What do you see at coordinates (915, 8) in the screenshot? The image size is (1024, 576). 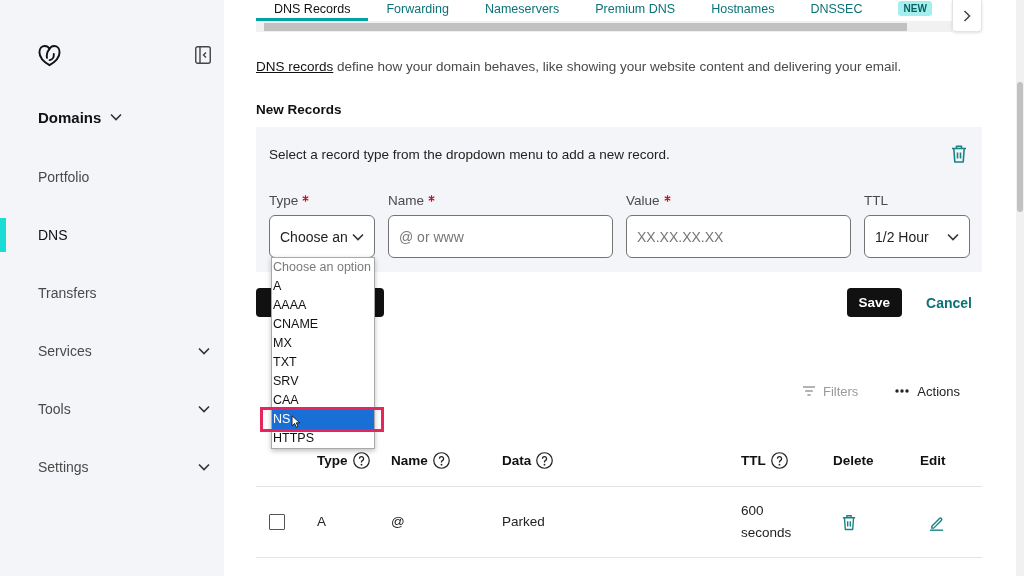 I see `tab-badge: NEW` at bounding box center [915, 8].